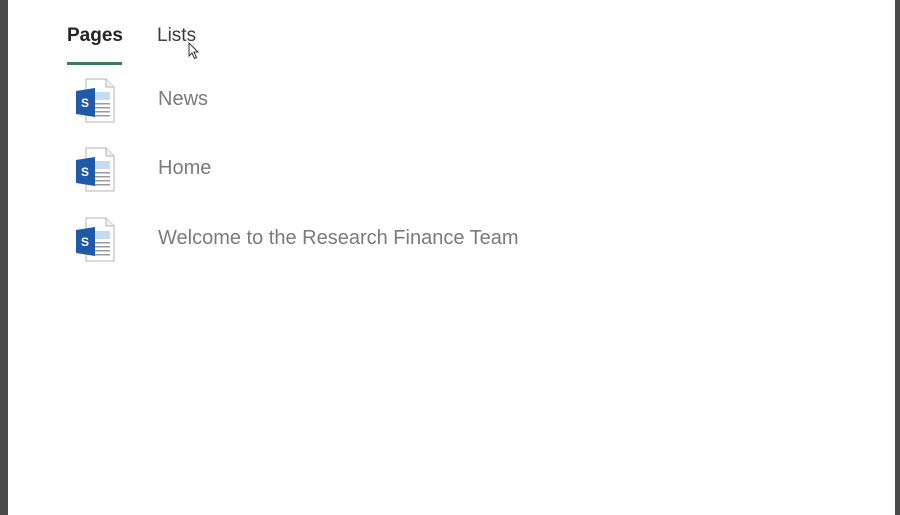 Image resolution: width=900 pixels, height=515 pixels. I want to click on list-item: S Welcome to the Research Finance Team, so click(451, 239).